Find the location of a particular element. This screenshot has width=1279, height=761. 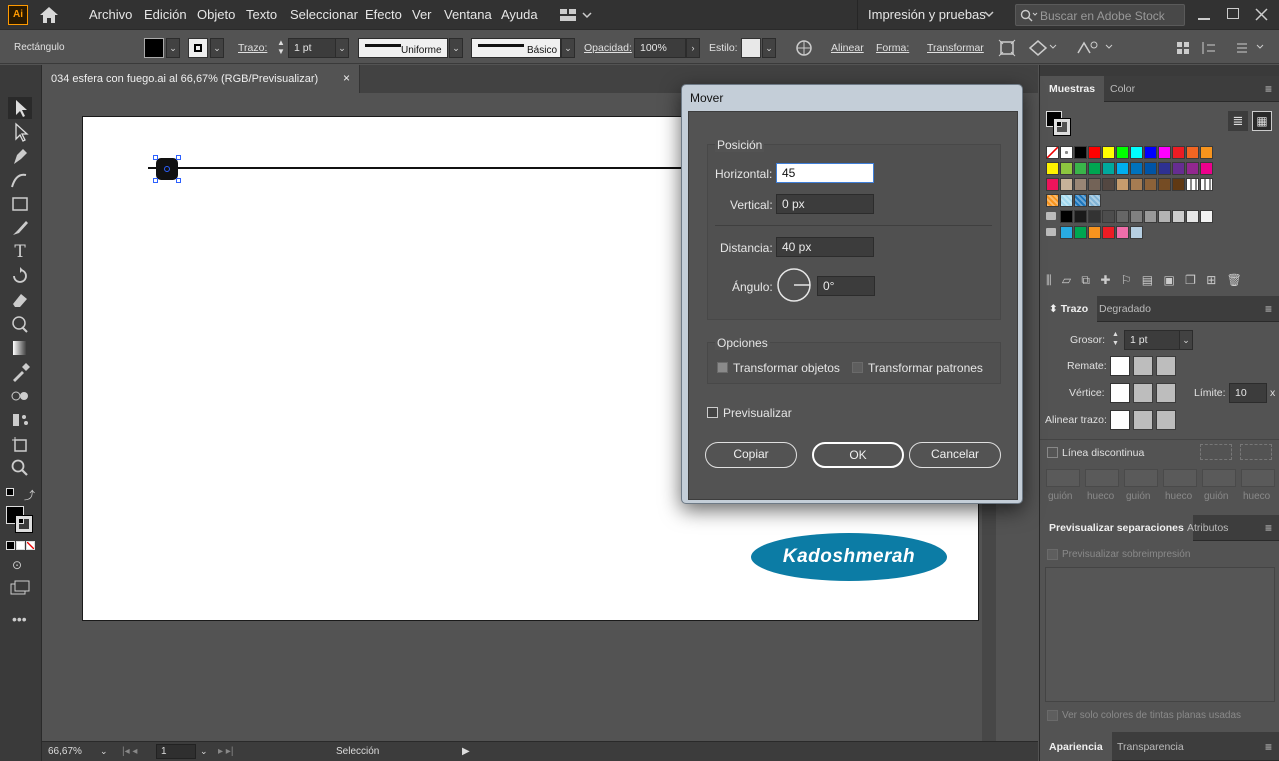

horizontal-input: 45 is located at coordinates (825, 173).